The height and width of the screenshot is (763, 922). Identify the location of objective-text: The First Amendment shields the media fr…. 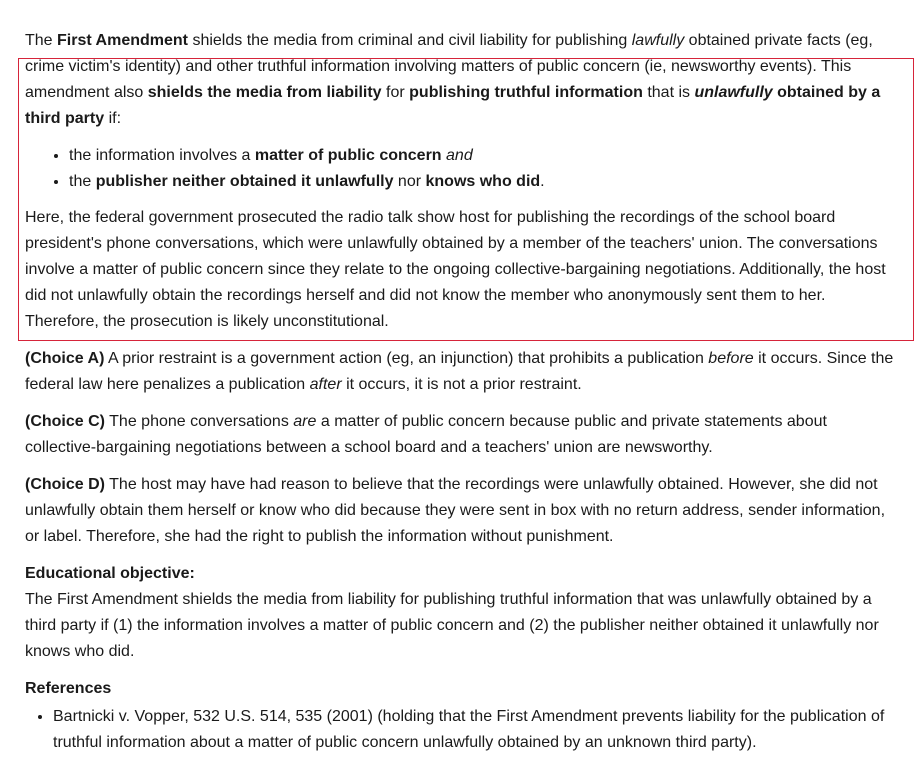
(452, 625).